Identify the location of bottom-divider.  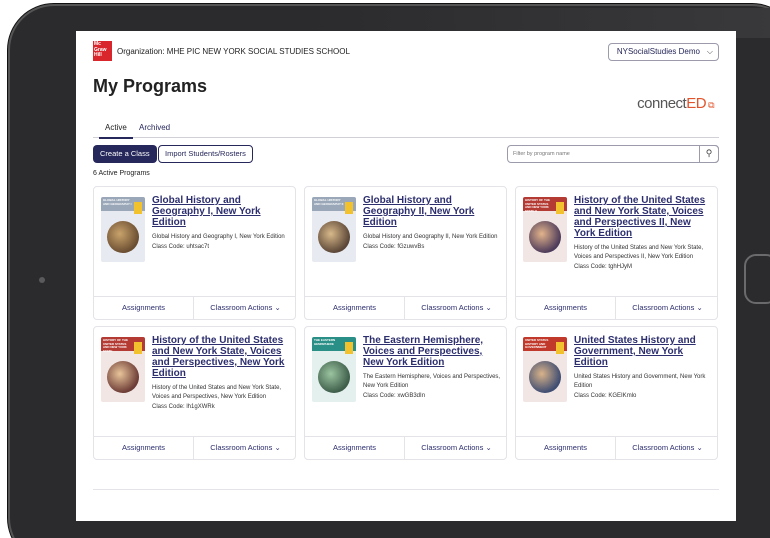
(406, 489).